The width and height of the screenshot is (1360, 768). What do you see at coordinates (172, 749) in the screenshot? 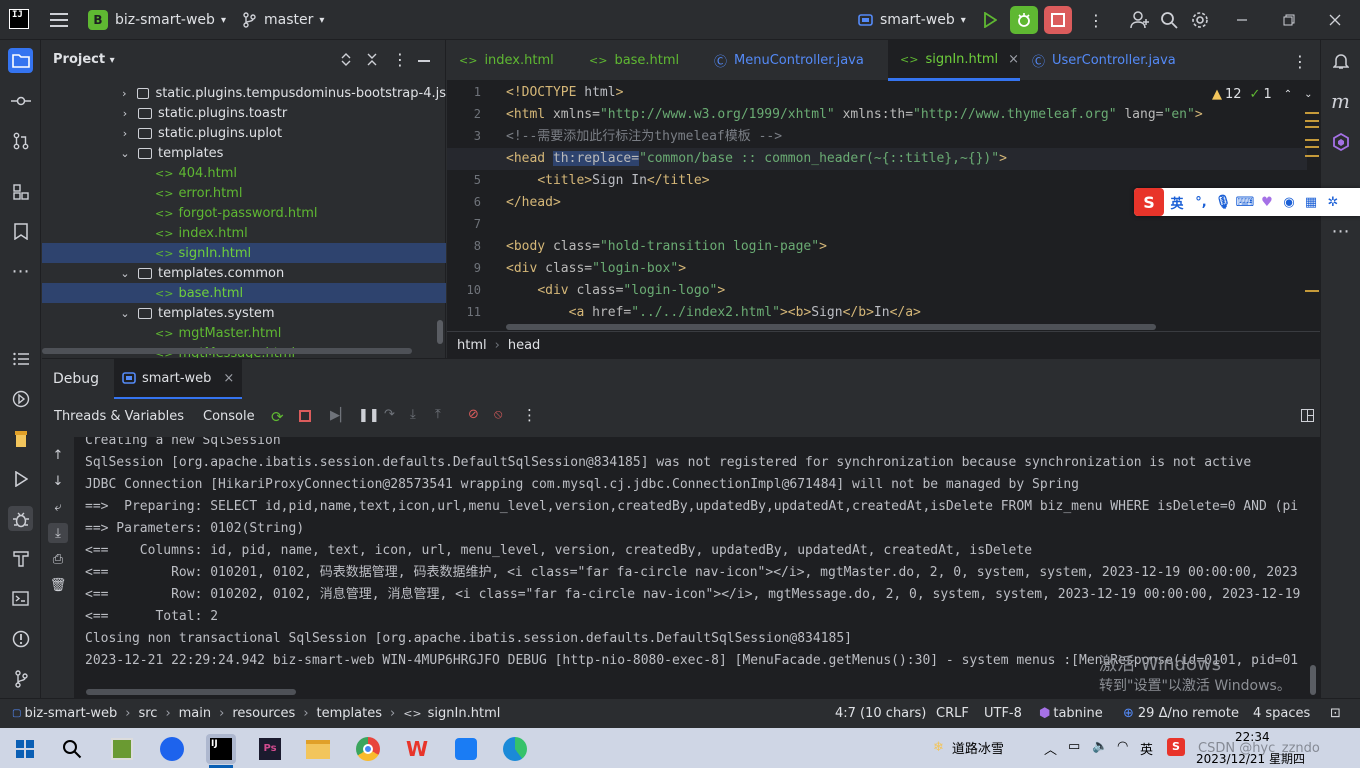
I see `taskbar-app-docker` at bounding box center [172, 749].